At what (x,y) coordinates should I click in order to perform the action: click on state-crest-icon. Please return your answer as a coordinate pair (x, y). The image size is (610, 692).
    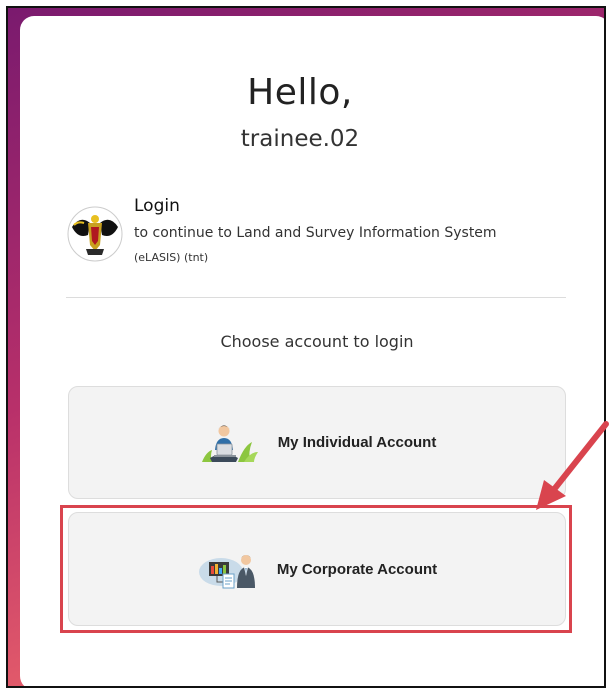
    Looking at the image, I should click on (95, 234).